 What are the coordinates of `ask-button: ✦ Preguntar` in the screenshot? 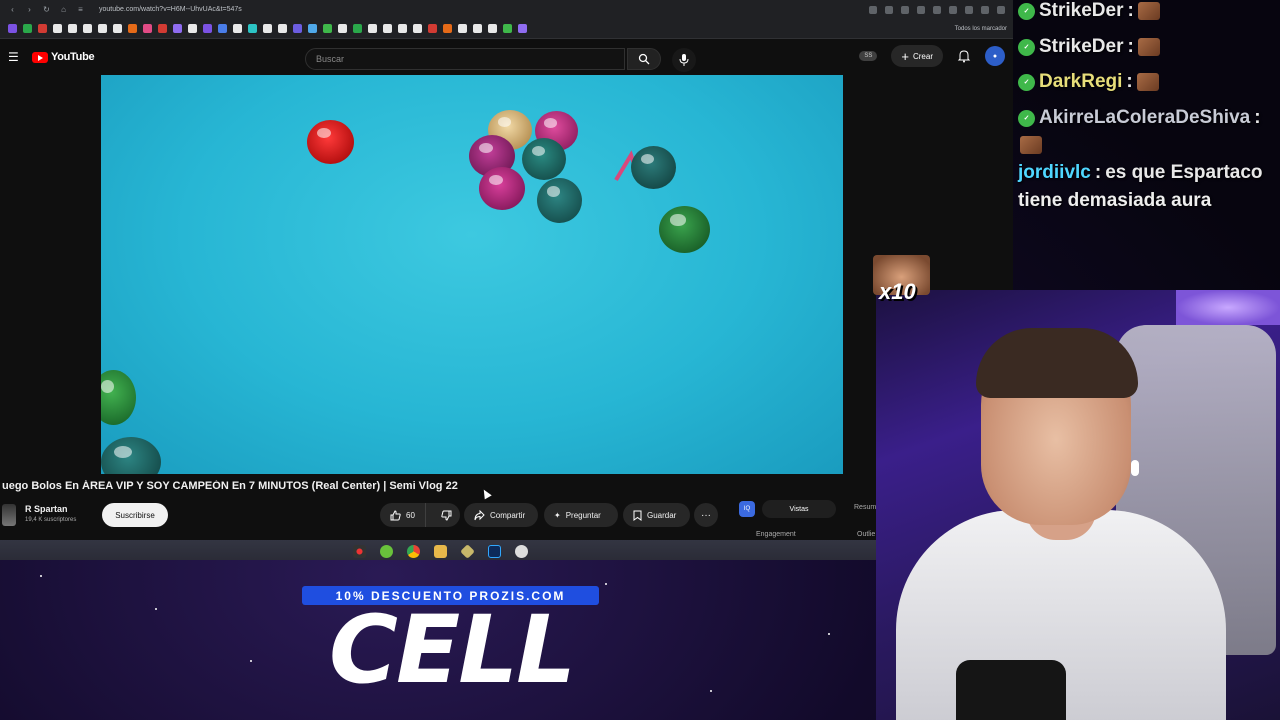 It's located at (581, 515).